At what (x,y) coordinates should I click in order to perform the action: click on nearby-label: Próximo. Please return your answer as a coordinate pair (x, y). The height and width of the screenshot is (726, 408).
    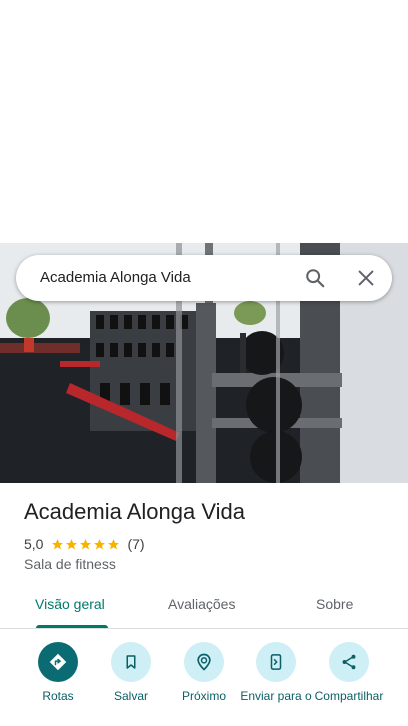
    Looking at the image, I should click on (203, 696).